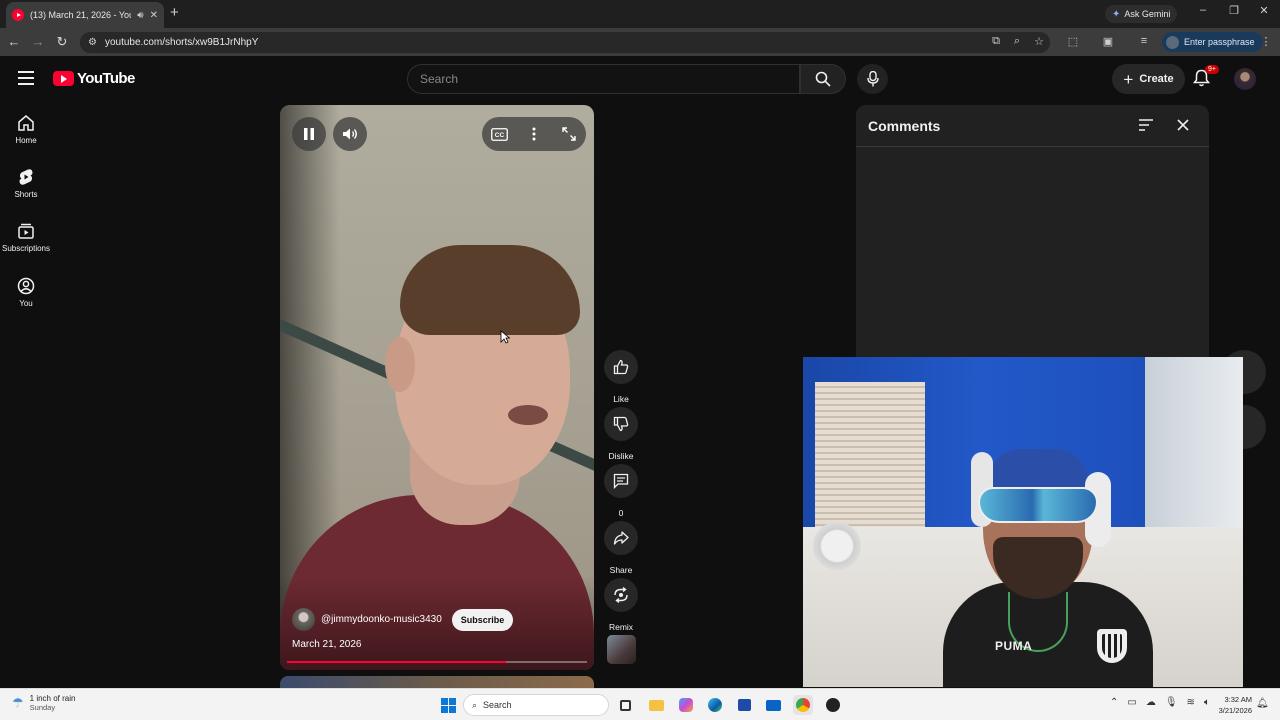  I want to click on tab-audio-icon: 🔊︎, so click(140, 15).